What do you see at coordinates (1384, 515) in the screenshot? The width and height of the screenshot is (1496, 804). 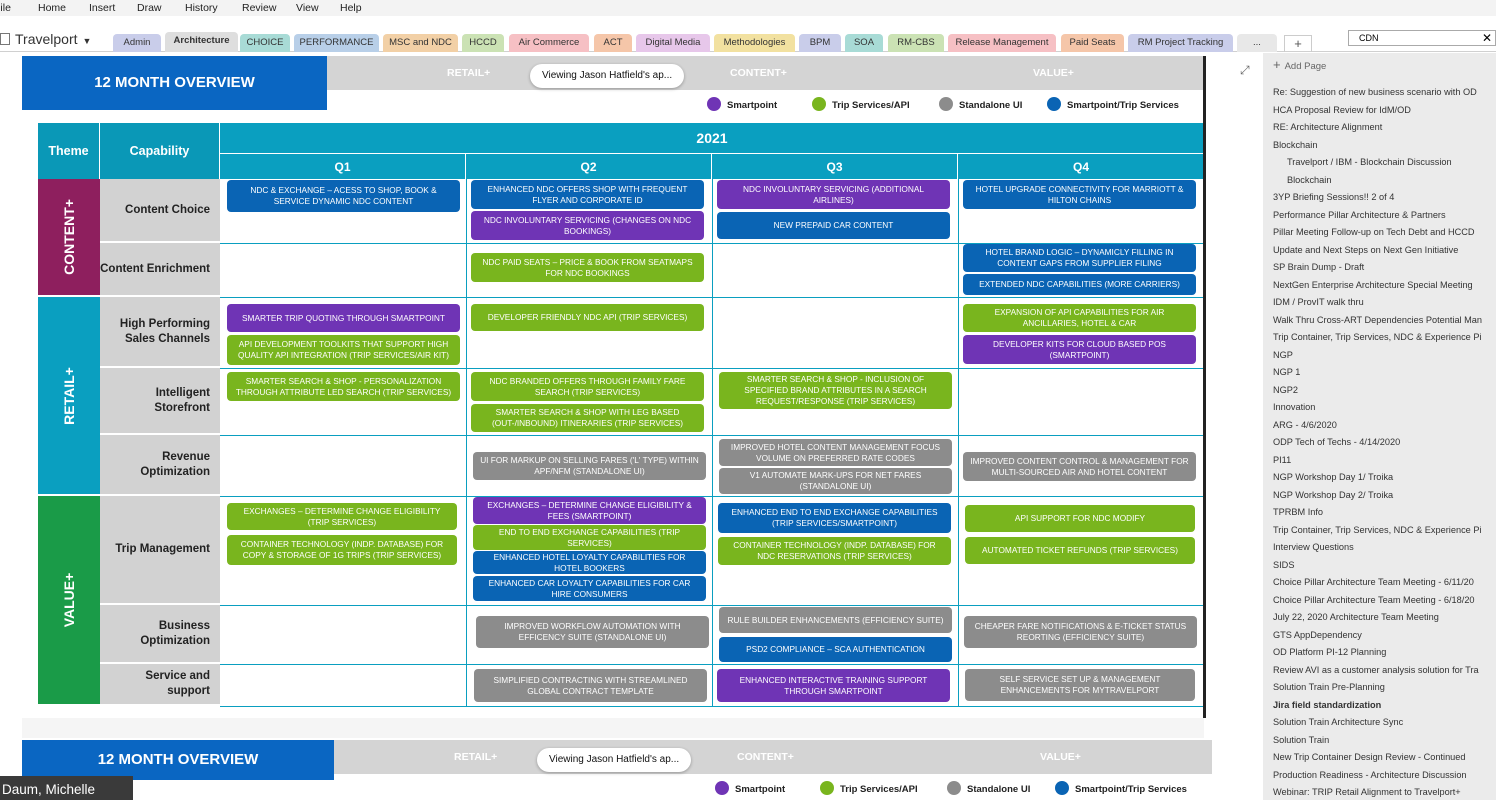 I see `page-list-item: TPRBM Info` at bounding box center [1384, 515].